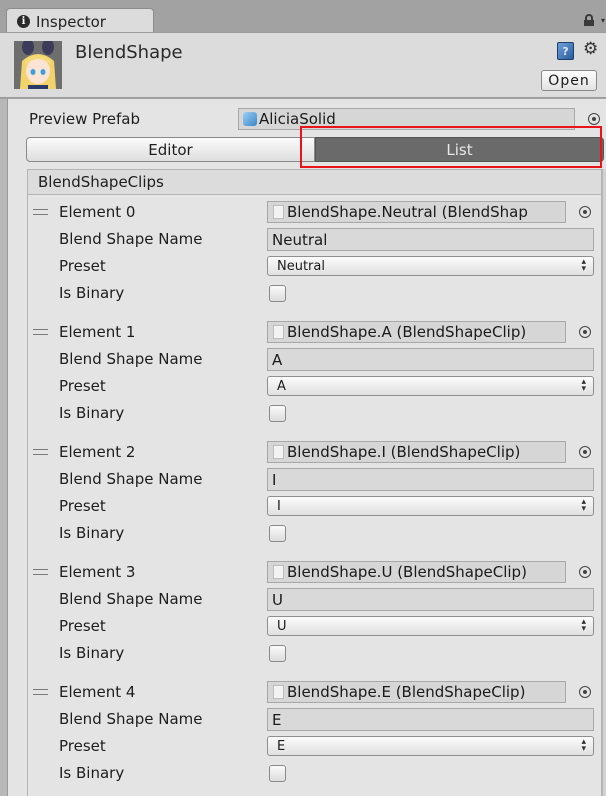 This screenshot has height=796, width=606. Describe the element at coordinates (430, 626) in the screenshot. I see `preset-dropdown: U ▴ ▾` at that location.